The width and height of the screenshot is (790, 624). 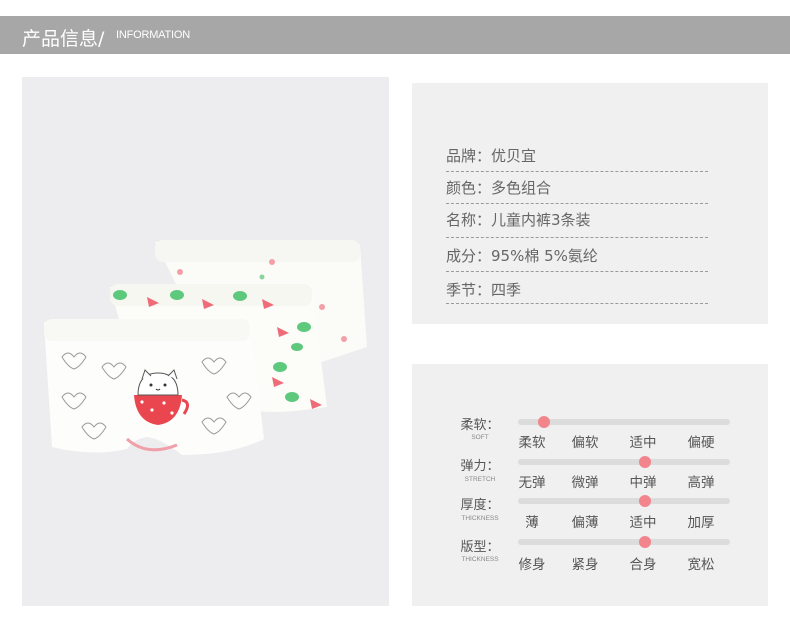 What do you see at coordinates (624, 542) in the screenshot?
I see `fit-slider` at bounding box center [624, 542].